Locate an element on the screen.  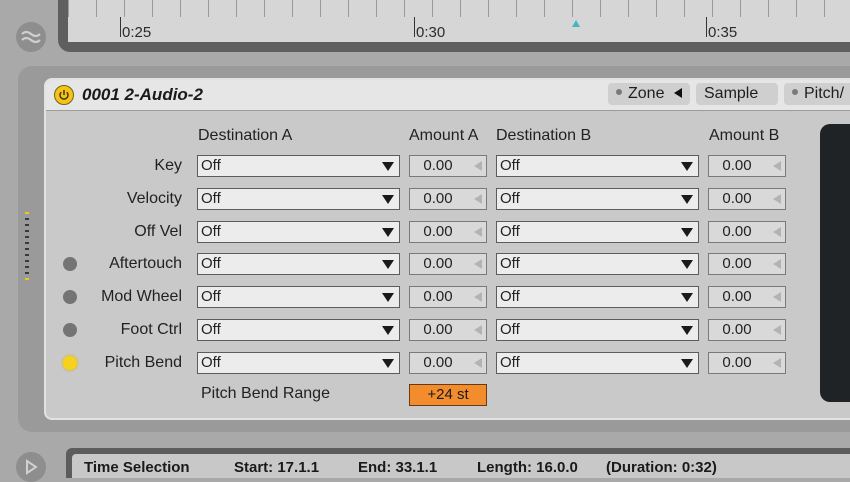
destination-b-select-velocity: Off is located at coordinates (597, 199).